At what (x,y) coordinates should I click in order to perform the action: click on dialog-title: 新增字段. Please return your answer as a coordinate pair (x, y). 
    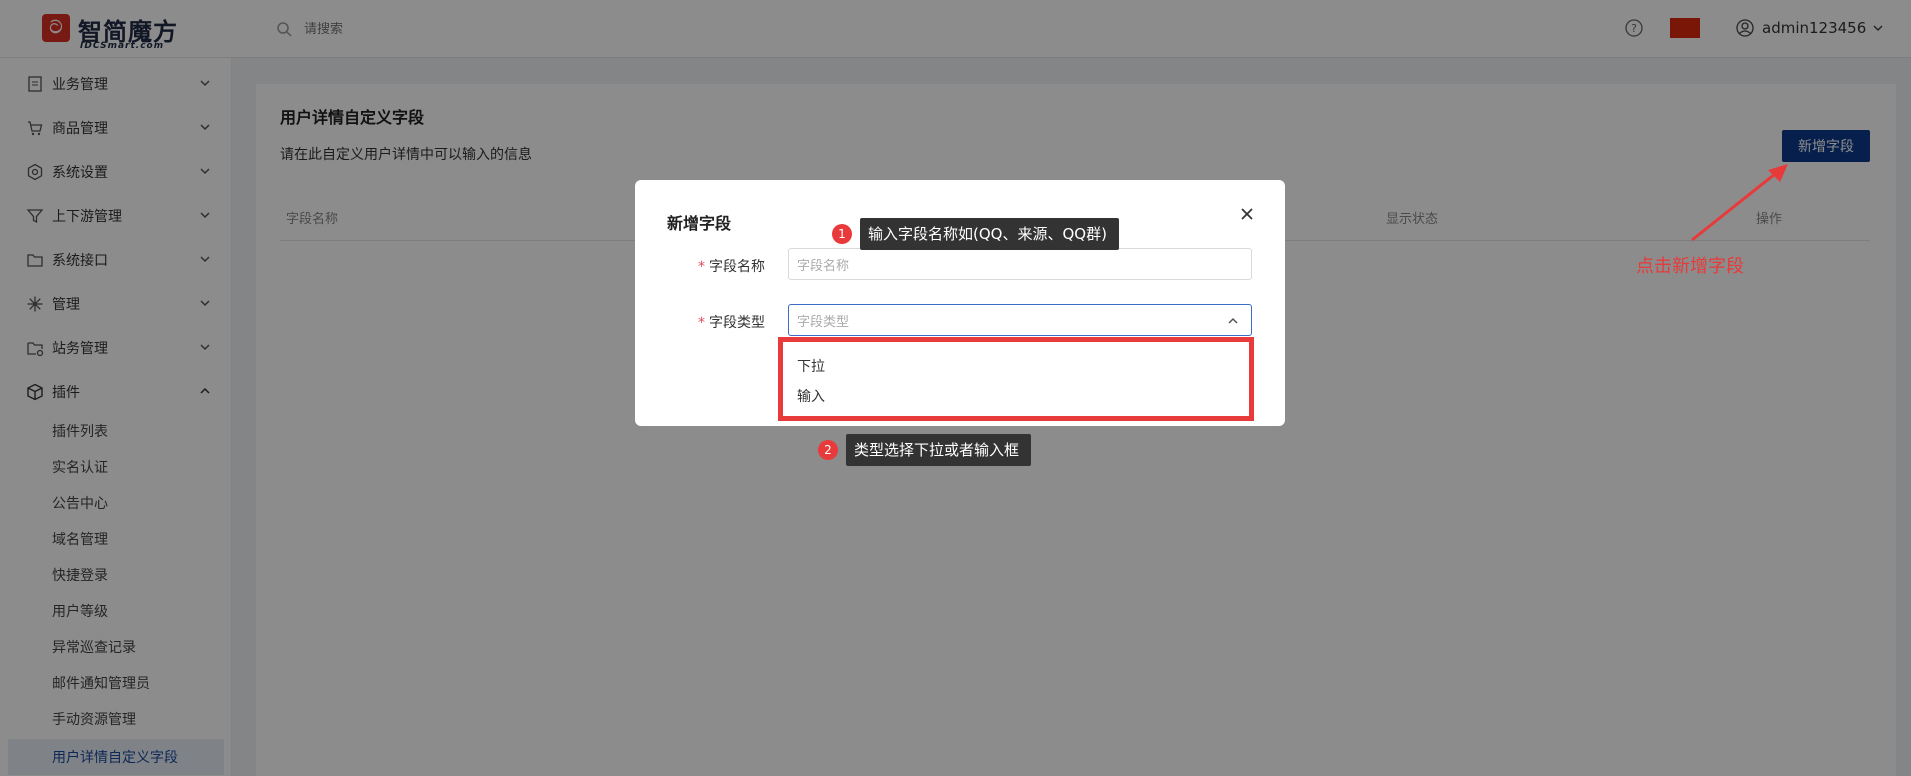
    Looking at the image, I should click on (699, 223).